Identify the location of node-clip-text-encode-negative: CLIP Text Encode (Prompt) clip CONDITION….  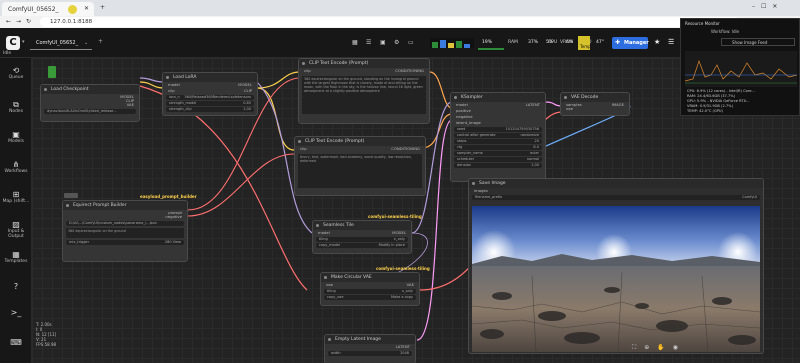
(360, 166).